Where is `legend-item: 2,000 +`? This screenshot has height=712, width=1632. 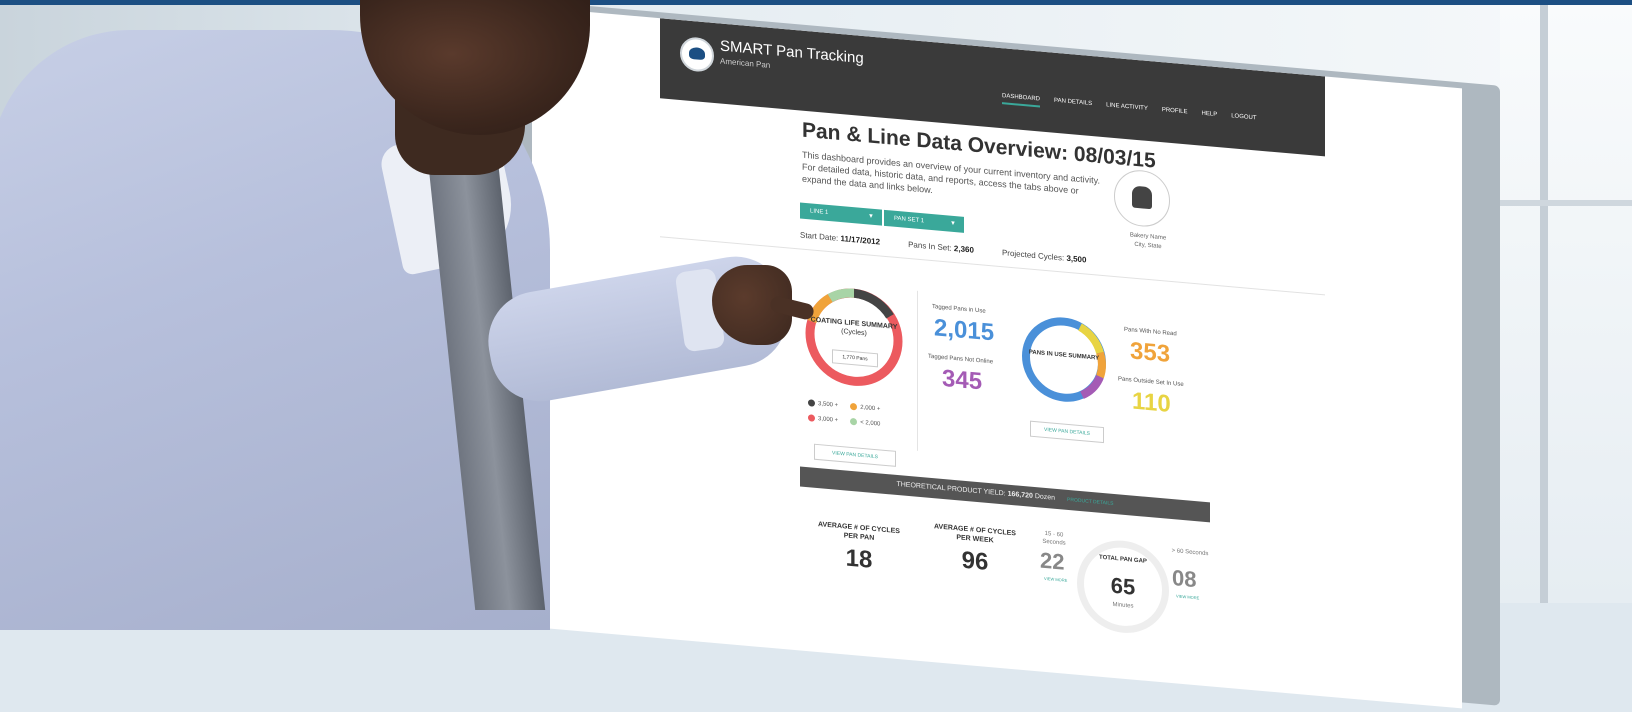
legend-item: 2,000 + is located at coordinates (865, 407).